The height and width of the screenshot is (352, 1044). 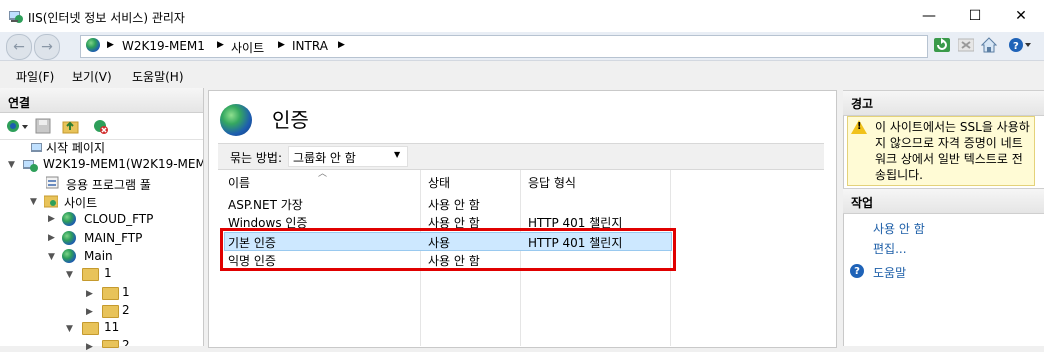 What do you see at coordinates (98, 256) in the screenshot?
I see `tree-site-main: Main` at bounding box center [98, 256].